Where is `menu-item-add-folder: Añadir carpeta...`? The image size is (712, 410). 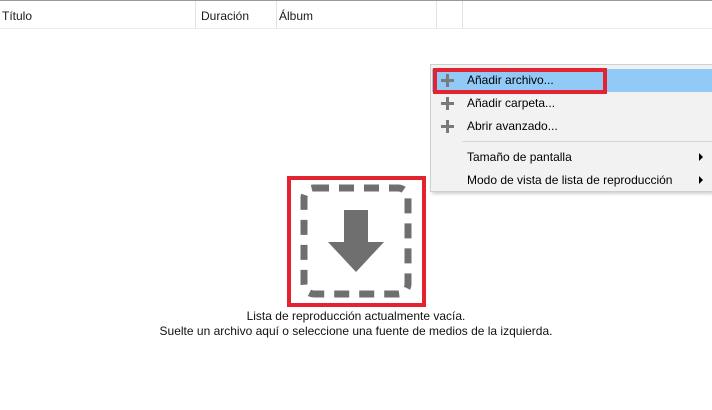 menu-item-add-folder: Añadir carpeta... is located at coordinates (572, 103).